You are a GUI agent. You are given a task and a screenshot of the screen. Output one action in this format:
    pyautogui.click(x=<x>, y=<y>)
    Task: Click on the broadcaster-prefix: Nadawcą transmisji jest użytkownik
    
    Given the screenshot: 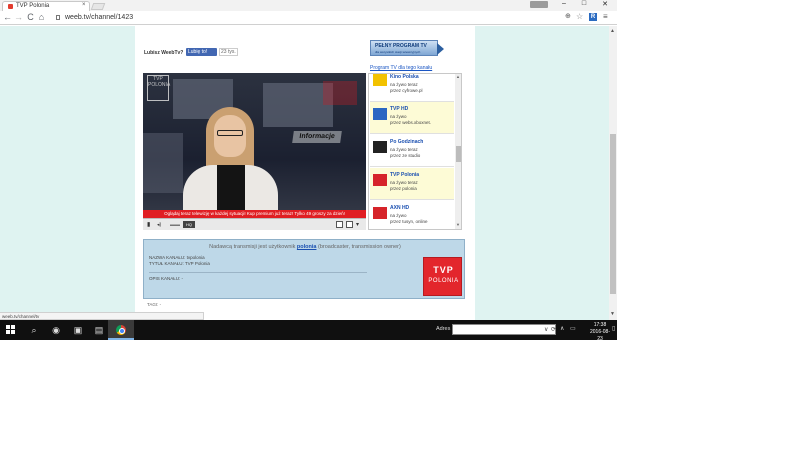 What is the action you would take?
    pyautogui.click(x=252, y=247)
    